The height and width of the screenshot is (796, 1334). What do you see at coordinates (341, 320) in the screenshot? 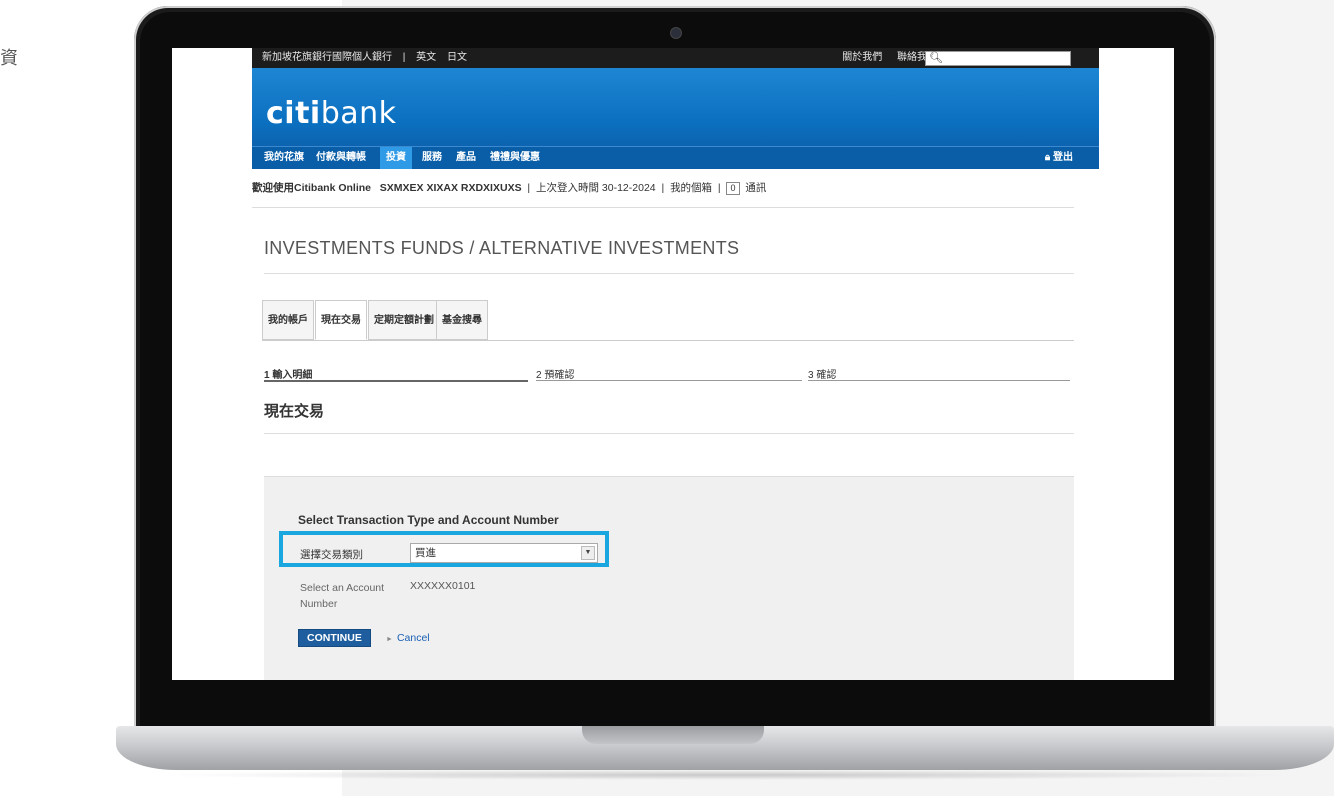
I see `tab-trade-now: 現在交易` at bounding box center [341, 320].